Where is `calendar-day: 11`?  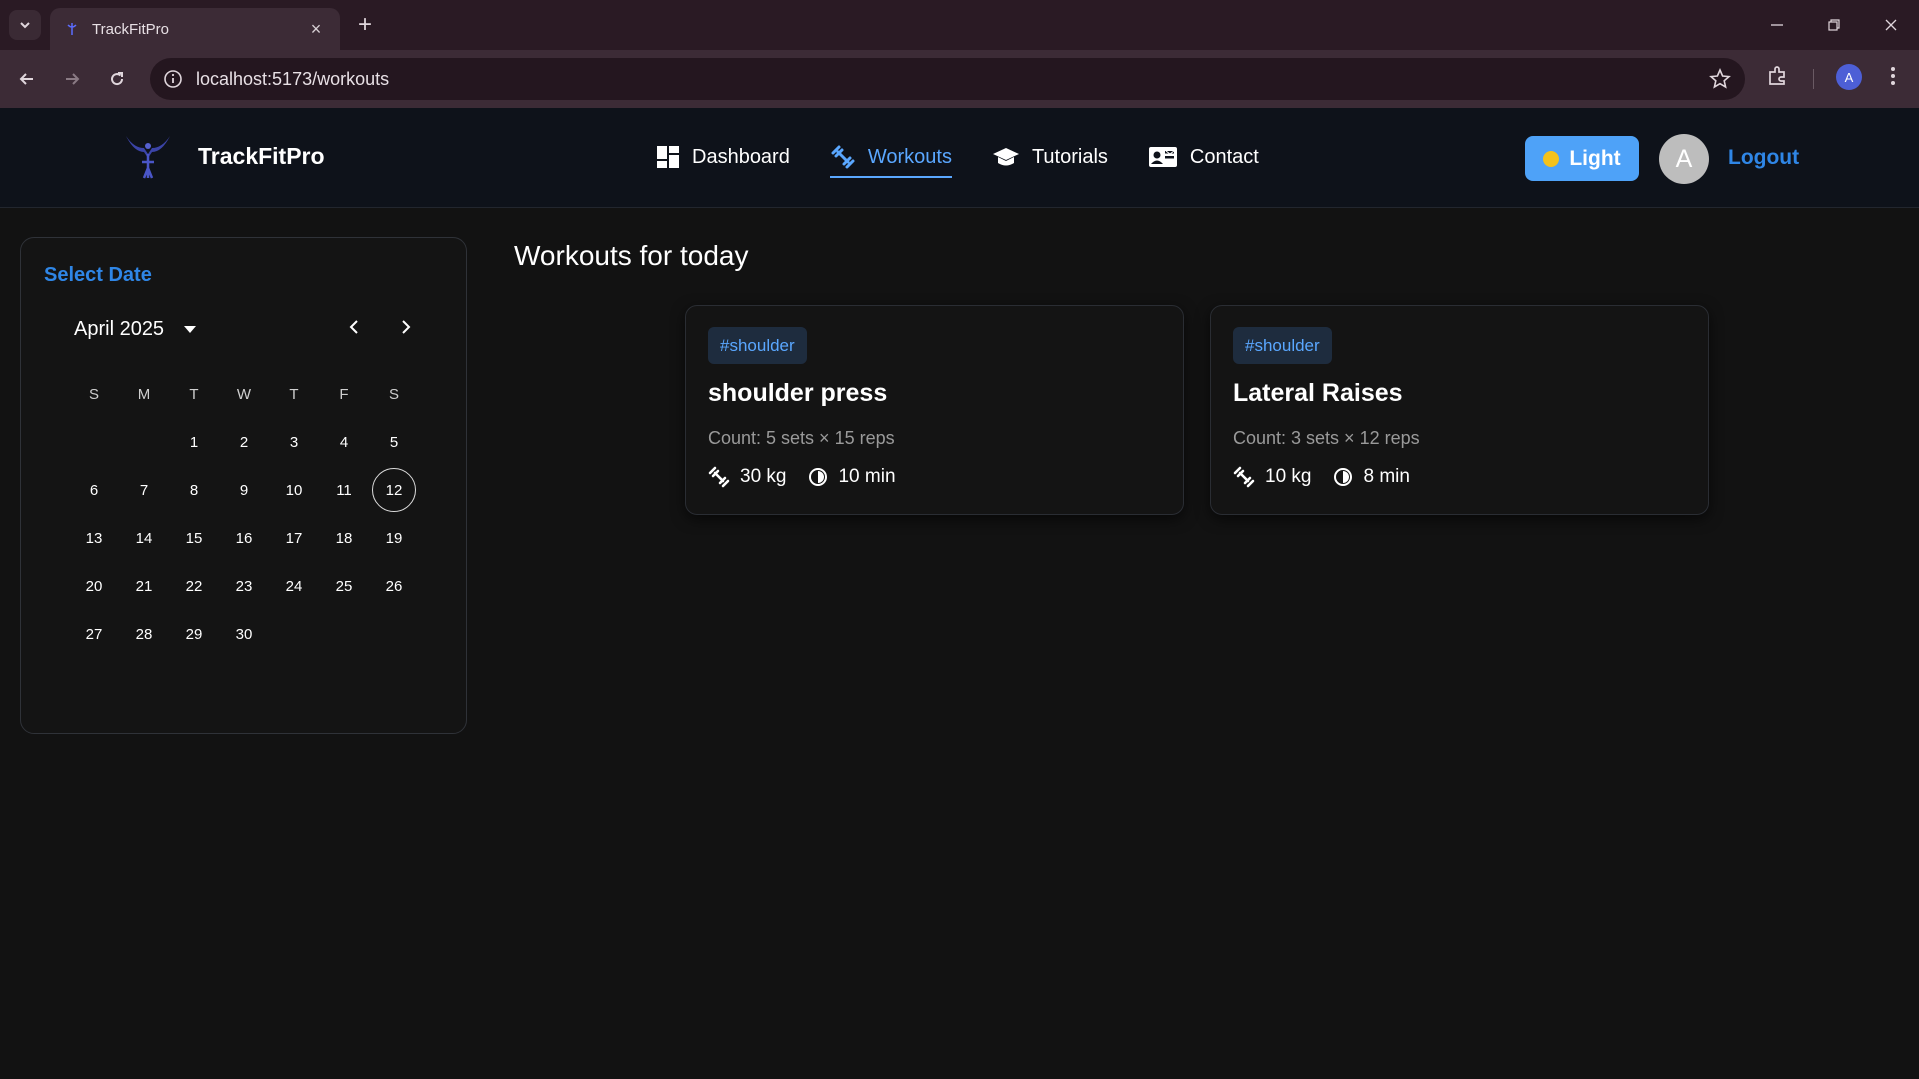 calendar-day: 11 is located at coordinates (344, 490).